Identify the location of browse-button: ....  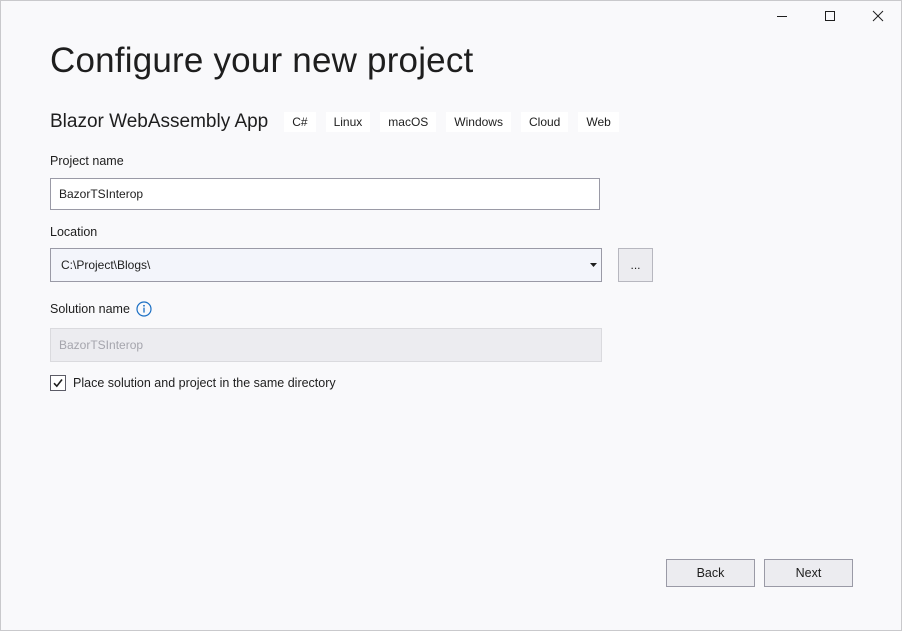
(635, 265).